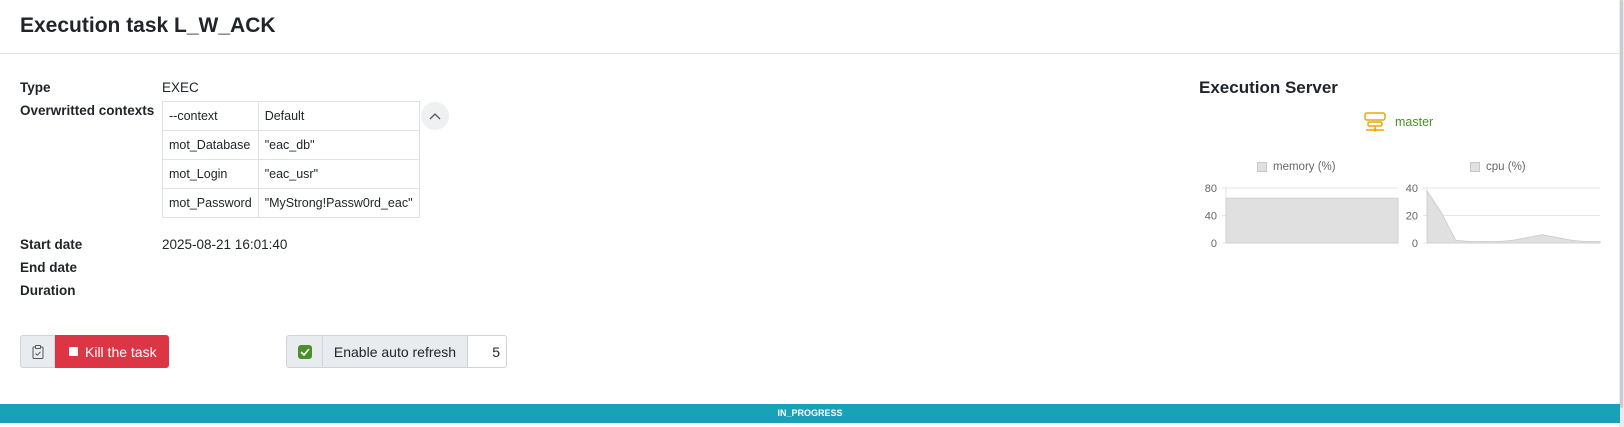 This screenshot has width=1624, height=427. I want to click on server-network-icon, so click(1375, 122).